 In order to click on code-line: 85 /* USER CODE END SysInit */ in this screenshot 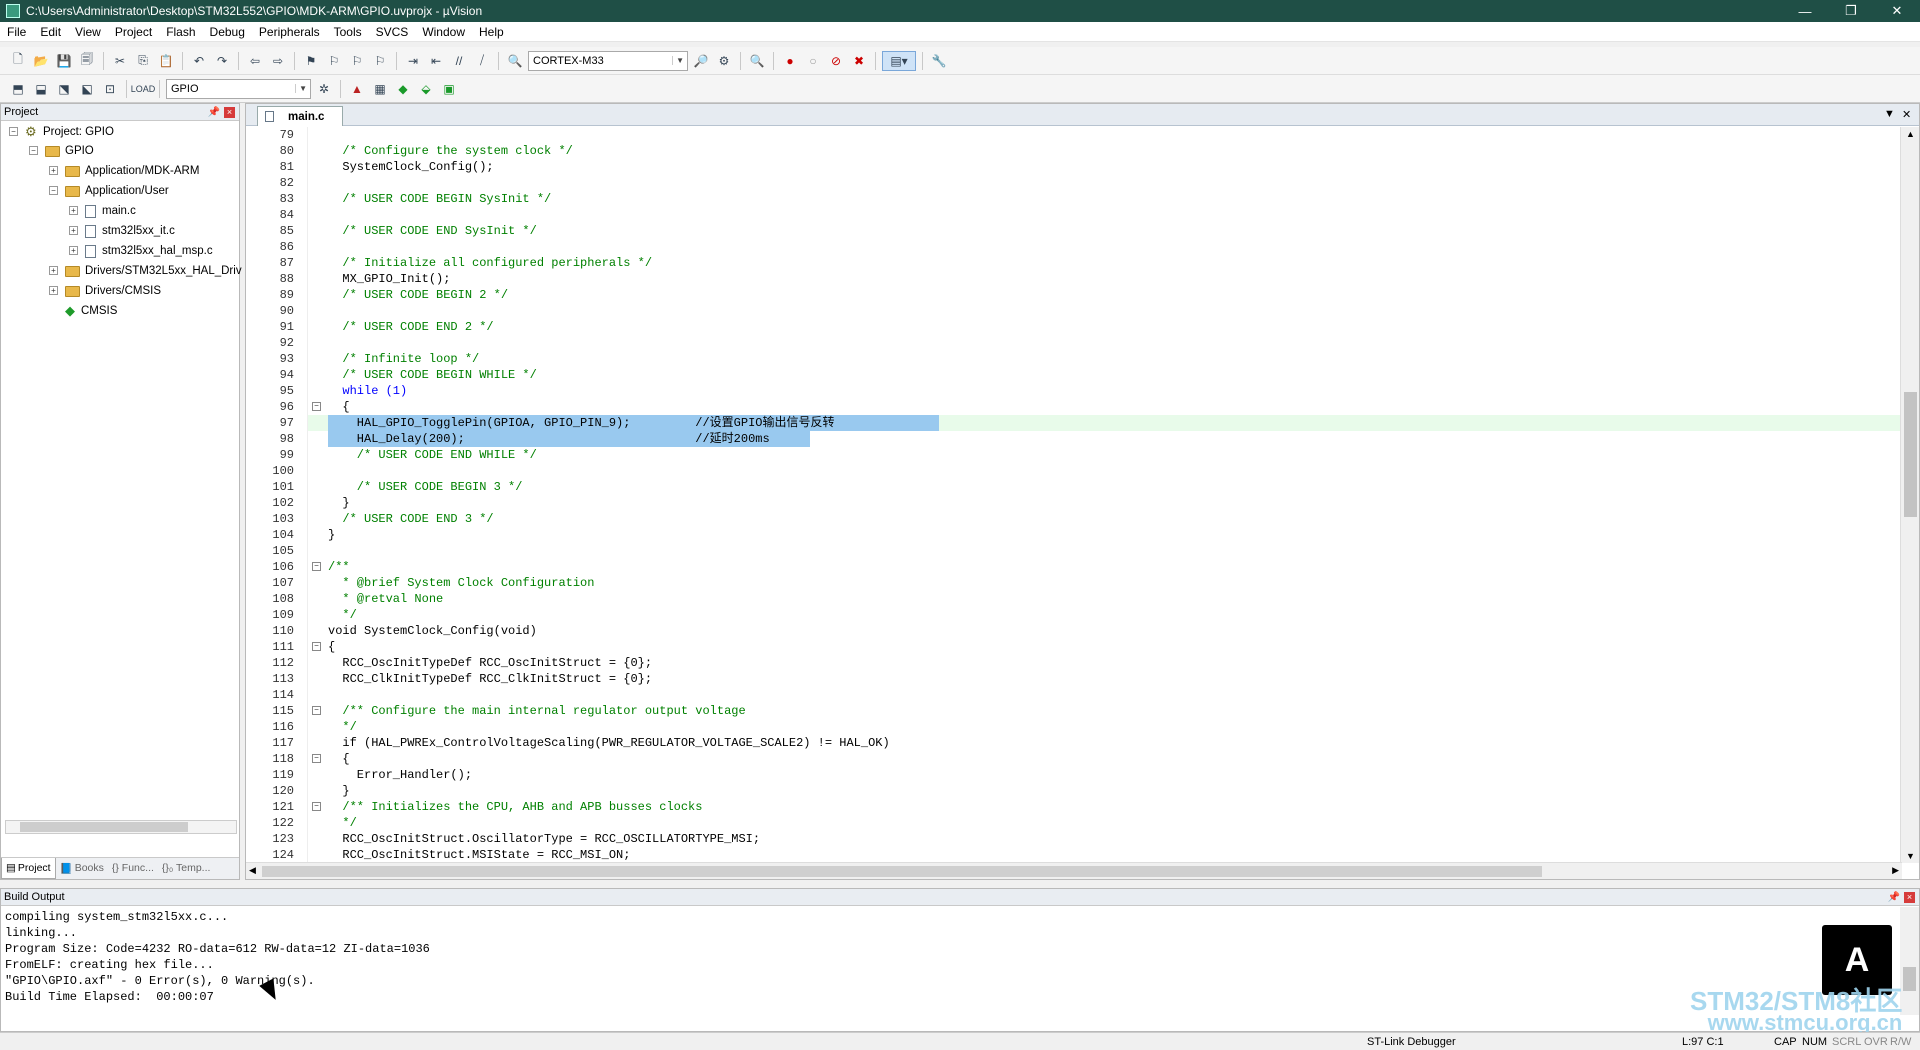, I will do `click(1074, 231)`.